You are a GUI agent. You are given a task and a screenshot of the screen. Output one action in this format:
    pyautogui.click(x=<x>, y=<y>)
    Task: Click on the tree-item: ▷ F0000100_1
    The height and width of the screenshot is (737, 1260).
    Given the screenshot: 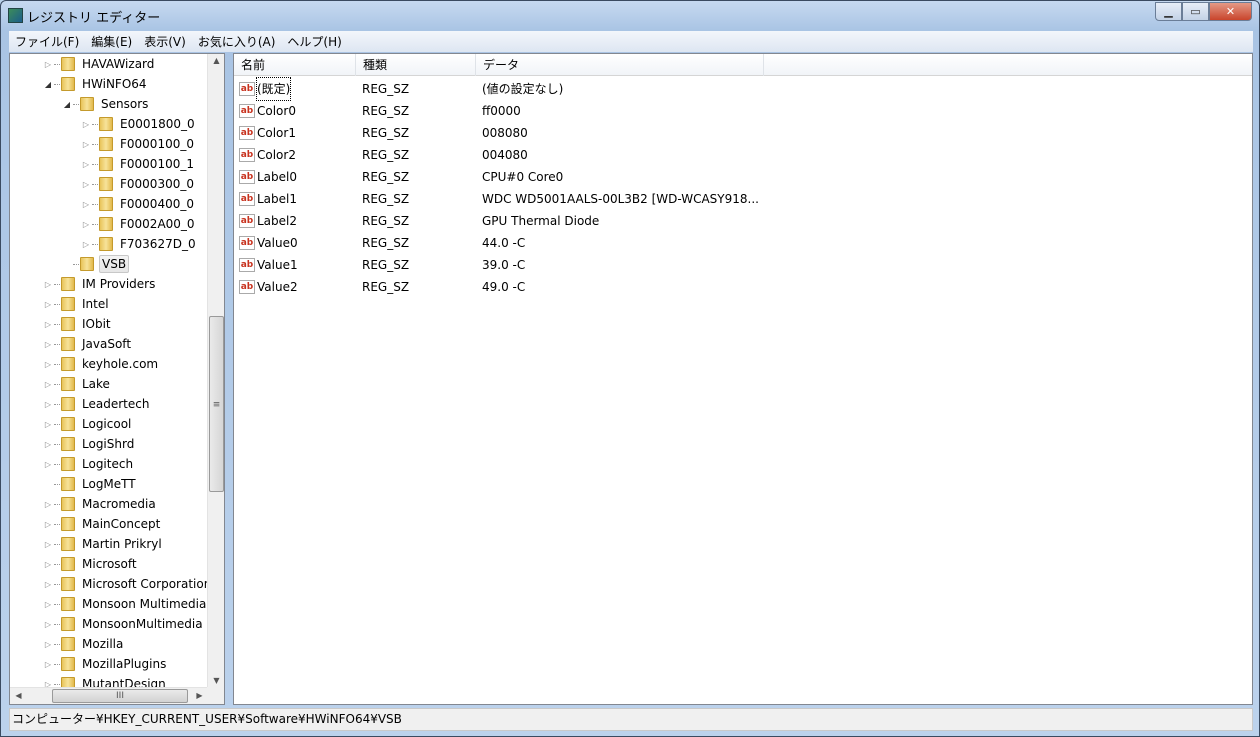 What is the action you would take?
    pyautogui.click(x=138, y=164)
    